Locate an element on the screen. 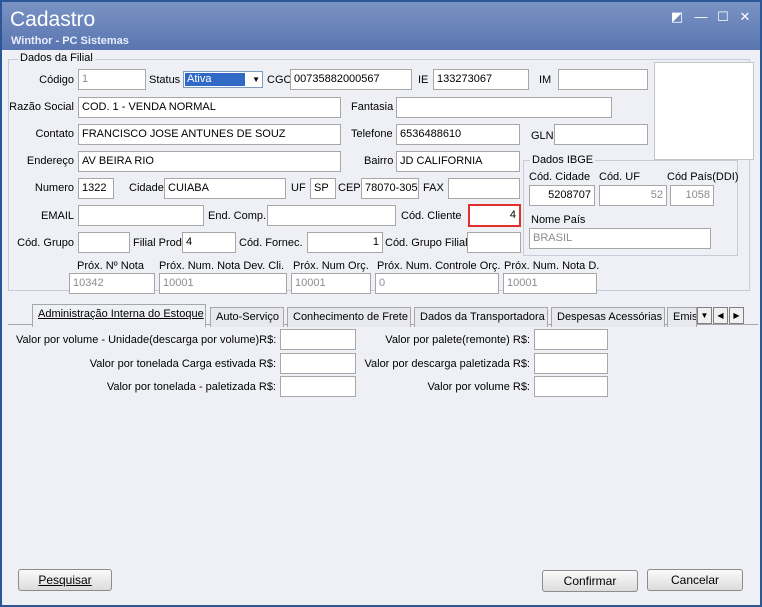 Image resolution: width=762 pixels, height=607 pixels. cod-cliente-label: Cód. Cliente is located at coordinates (431, 216).